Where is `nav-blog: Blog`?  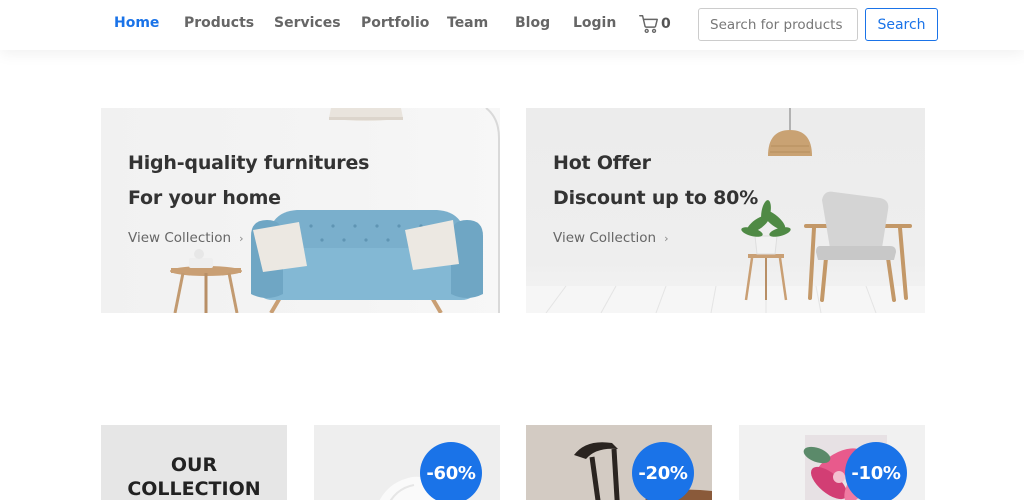 nav-blog: Blog is located at coordinates (532, 23).